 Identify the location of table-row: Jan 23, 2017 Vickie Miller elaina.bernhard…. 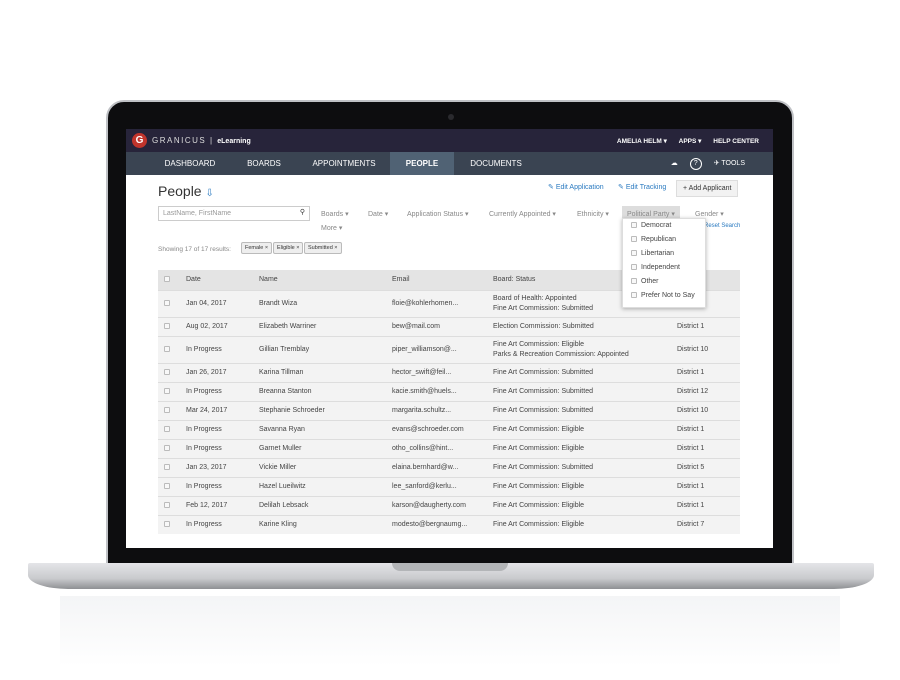
(449, 467).